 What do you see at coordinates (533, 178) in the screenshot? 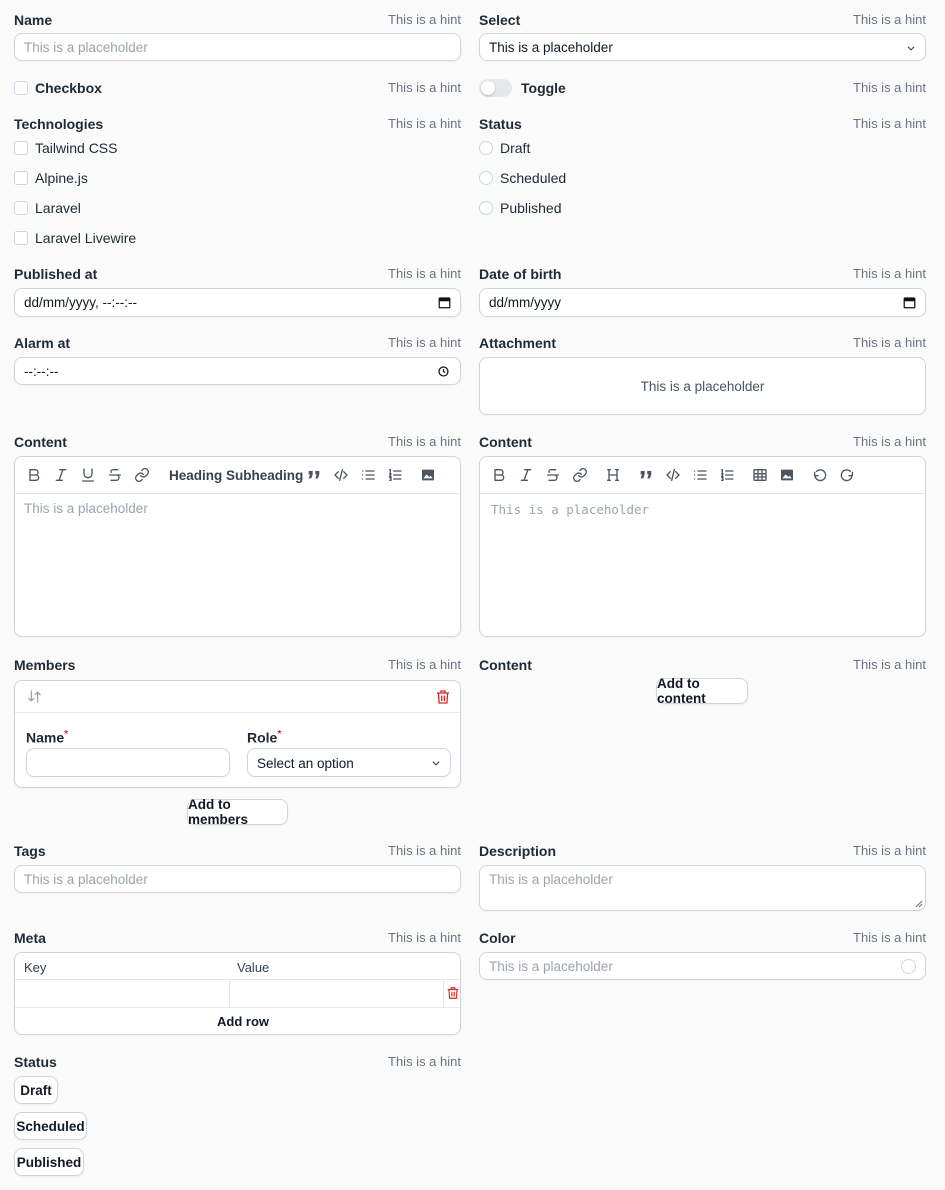
I see `status-radio-option: Scheduled` at bounding box center [533, 178].